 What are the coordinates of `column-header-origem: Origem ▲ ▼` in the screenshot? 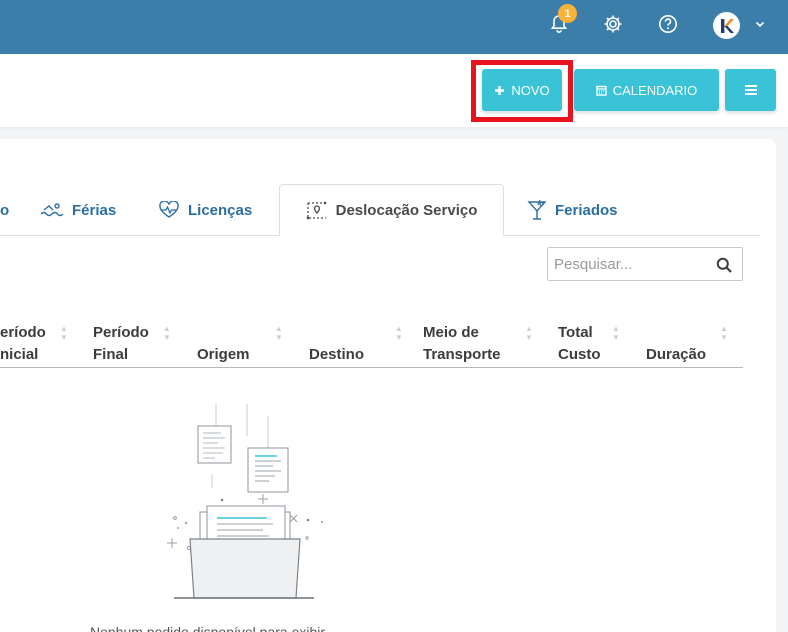 It's located at (244, 338).